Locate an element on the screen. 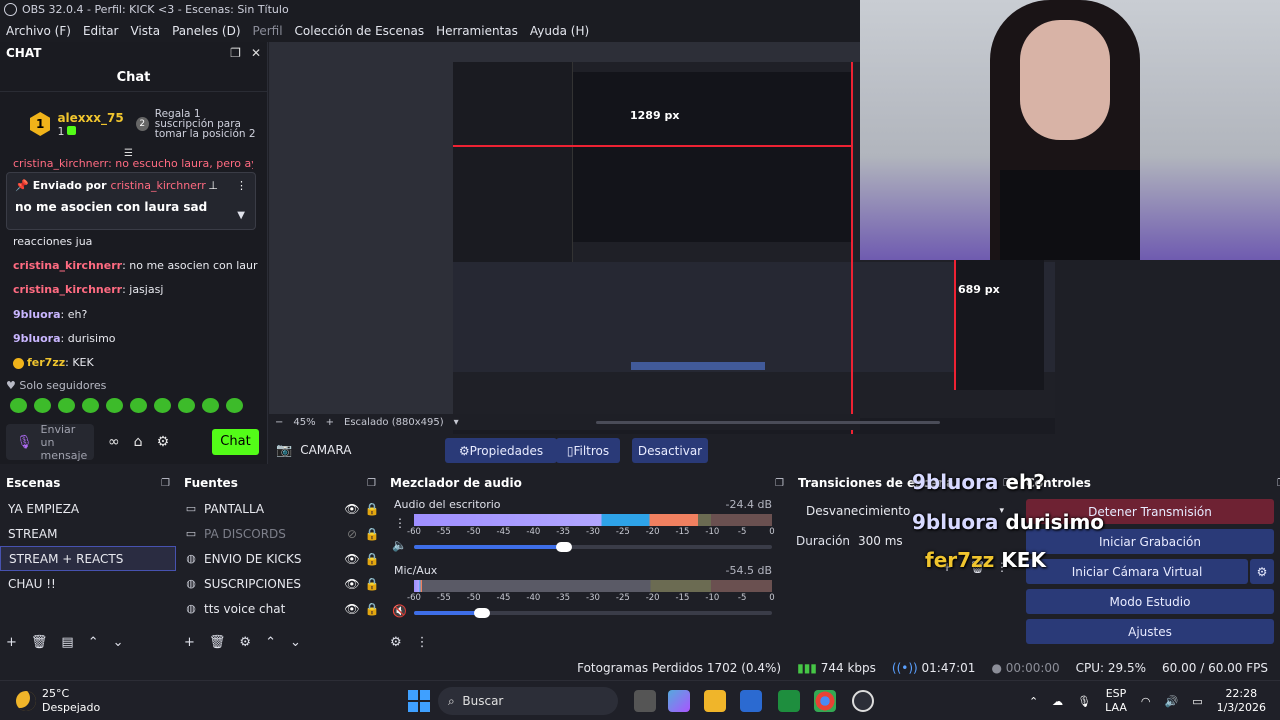 The image size is (1280, 720). chevron-up-icon: ⌃ is located at coordinates (1033, 701).